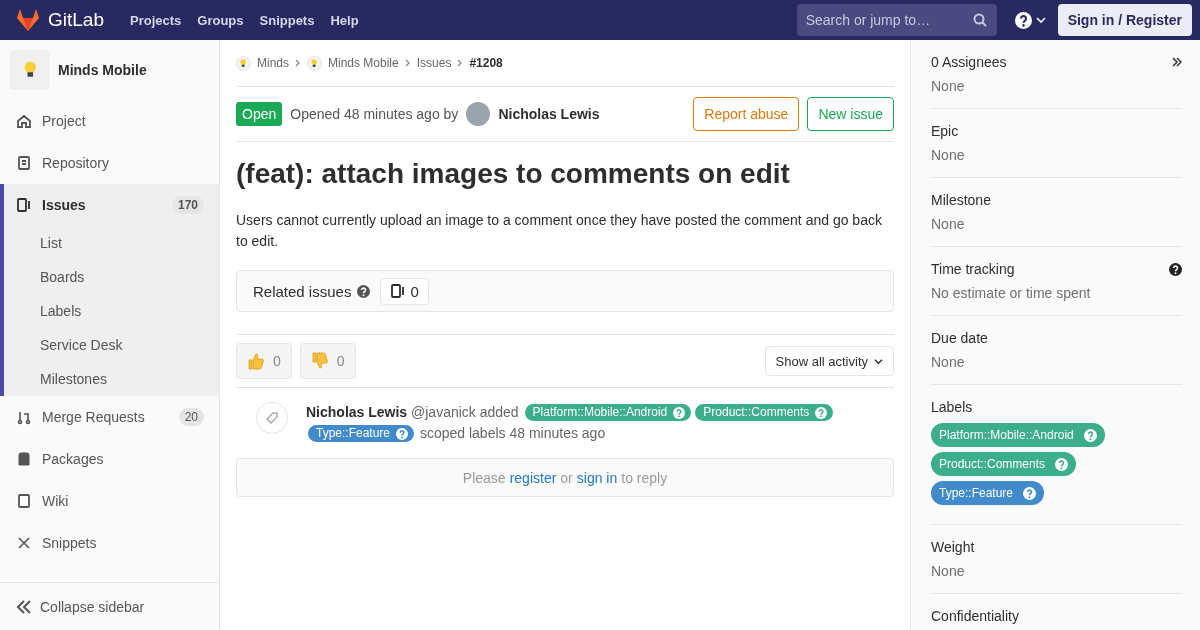 Image resolution: width=1200 pixels, height=630 pixels. What do you see at coordinates (111, 205) in the screenshot?
I see `sidebar-item: Issues 170` at bounding box center [111, 205].